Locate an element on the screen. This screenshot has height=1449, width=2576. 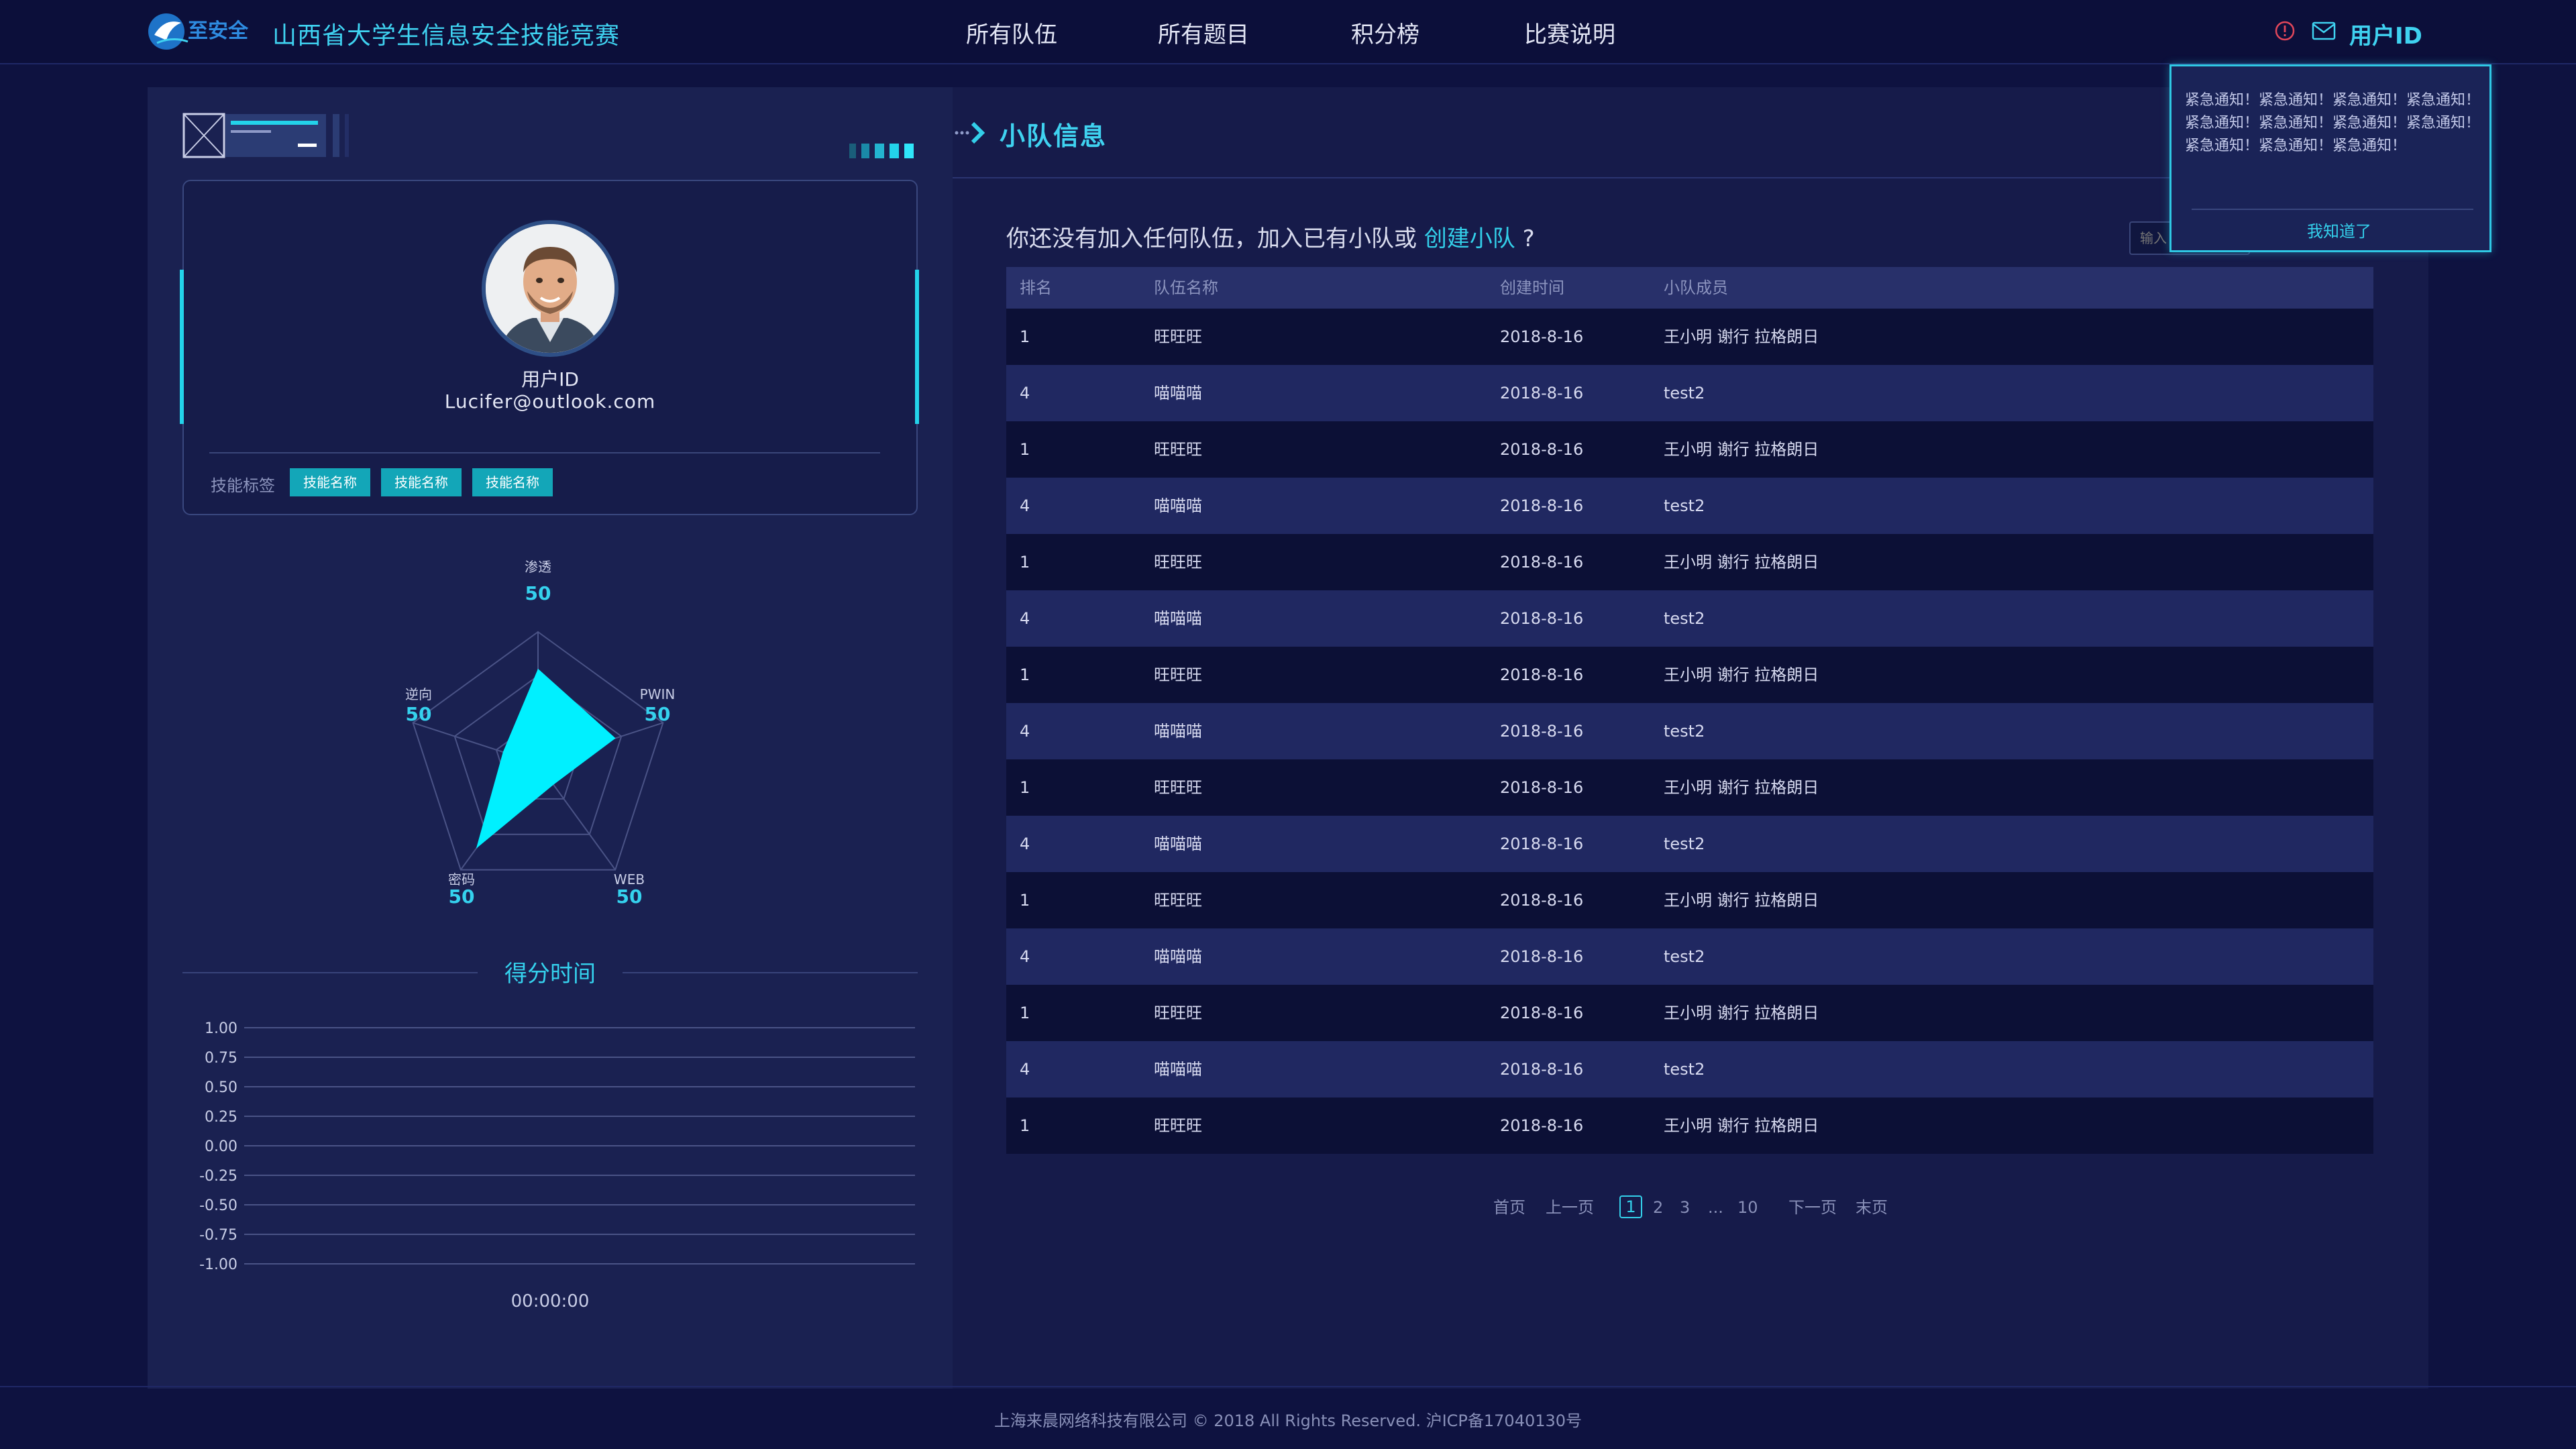
logo-icon: 至安全 is located at coordinates (201, 31).